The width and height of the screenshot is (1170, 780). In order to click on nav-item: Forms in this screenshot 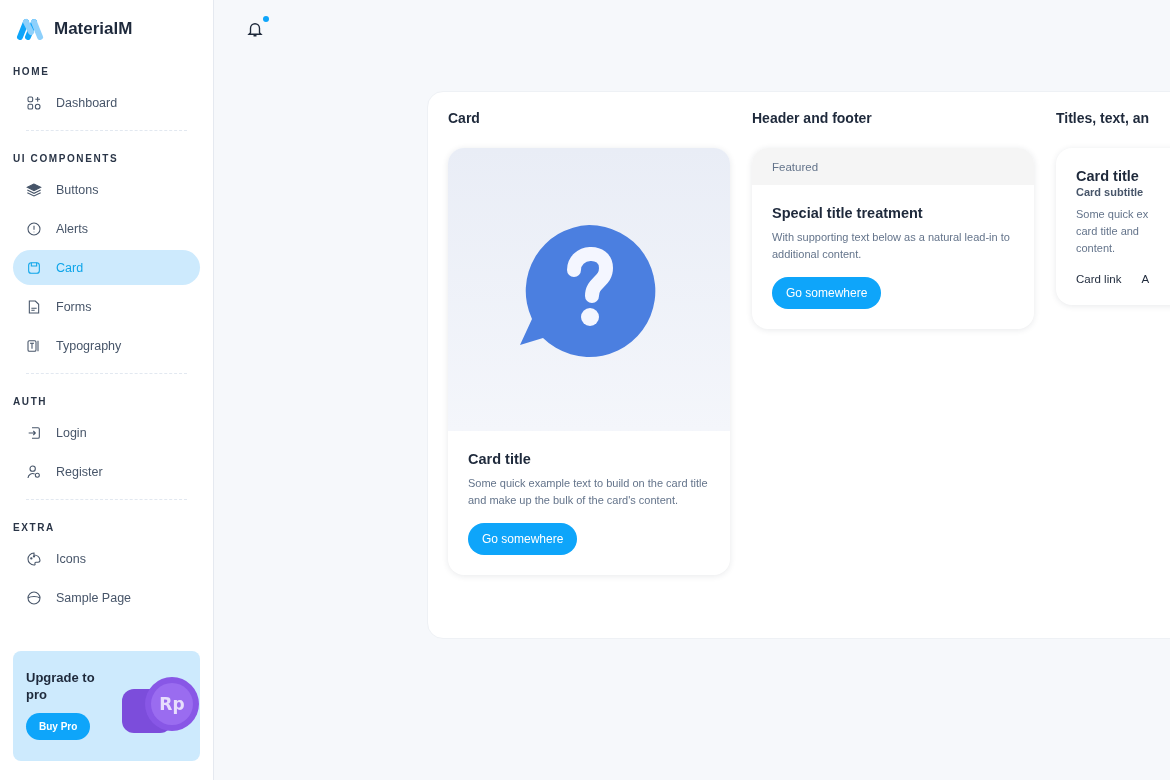, I will do `click(106, 306)`.